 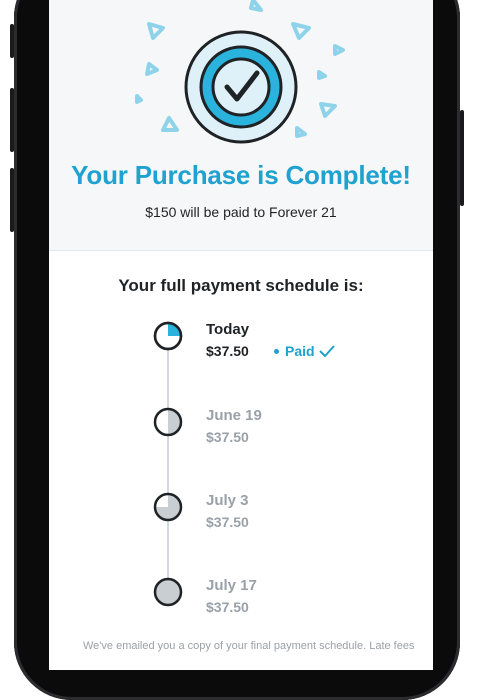 What do you see at coordinates (12, 41) in the screenshot?
I see `side-button-mute` at bounding box center [12, 41].